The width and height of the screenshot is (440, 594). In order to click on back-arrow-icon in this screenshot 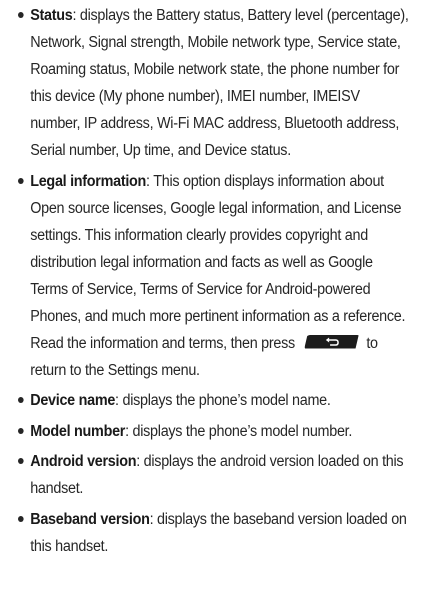, I will do `click(332, 341)`.